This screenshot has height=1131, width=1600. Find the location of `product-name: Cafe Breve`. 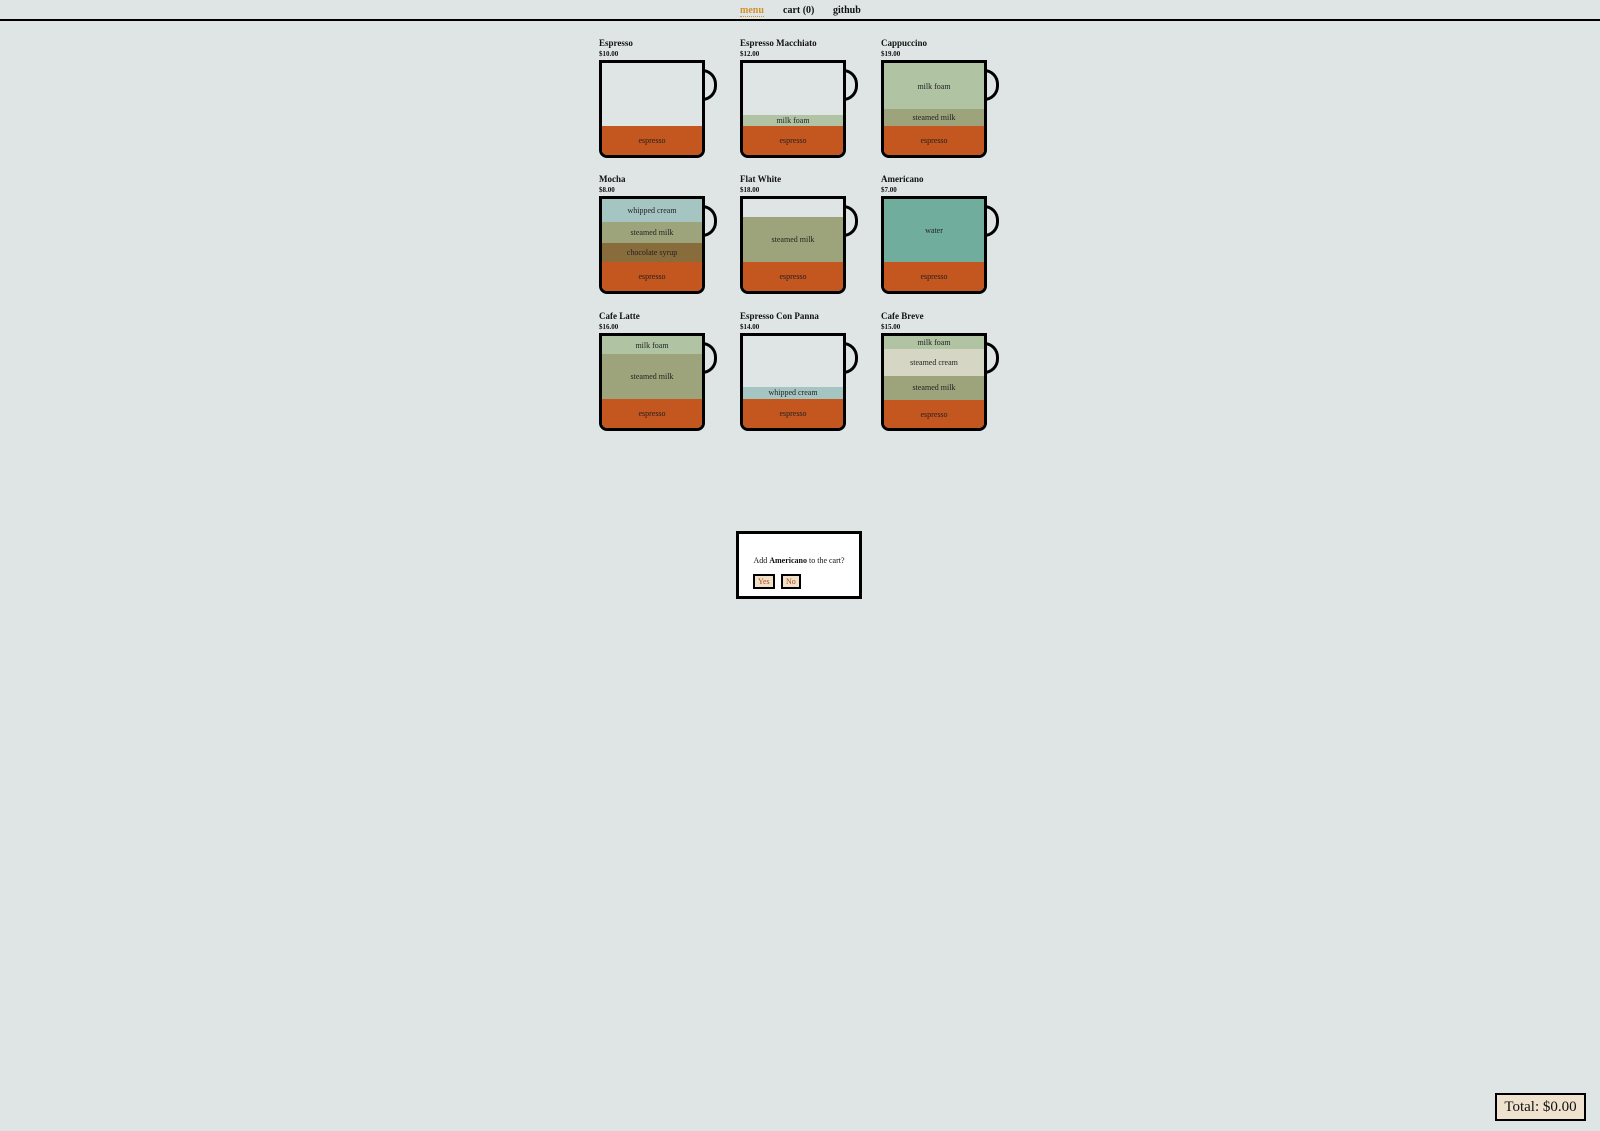

product-name: Cafe Breve is located at coordinates (902, 316).